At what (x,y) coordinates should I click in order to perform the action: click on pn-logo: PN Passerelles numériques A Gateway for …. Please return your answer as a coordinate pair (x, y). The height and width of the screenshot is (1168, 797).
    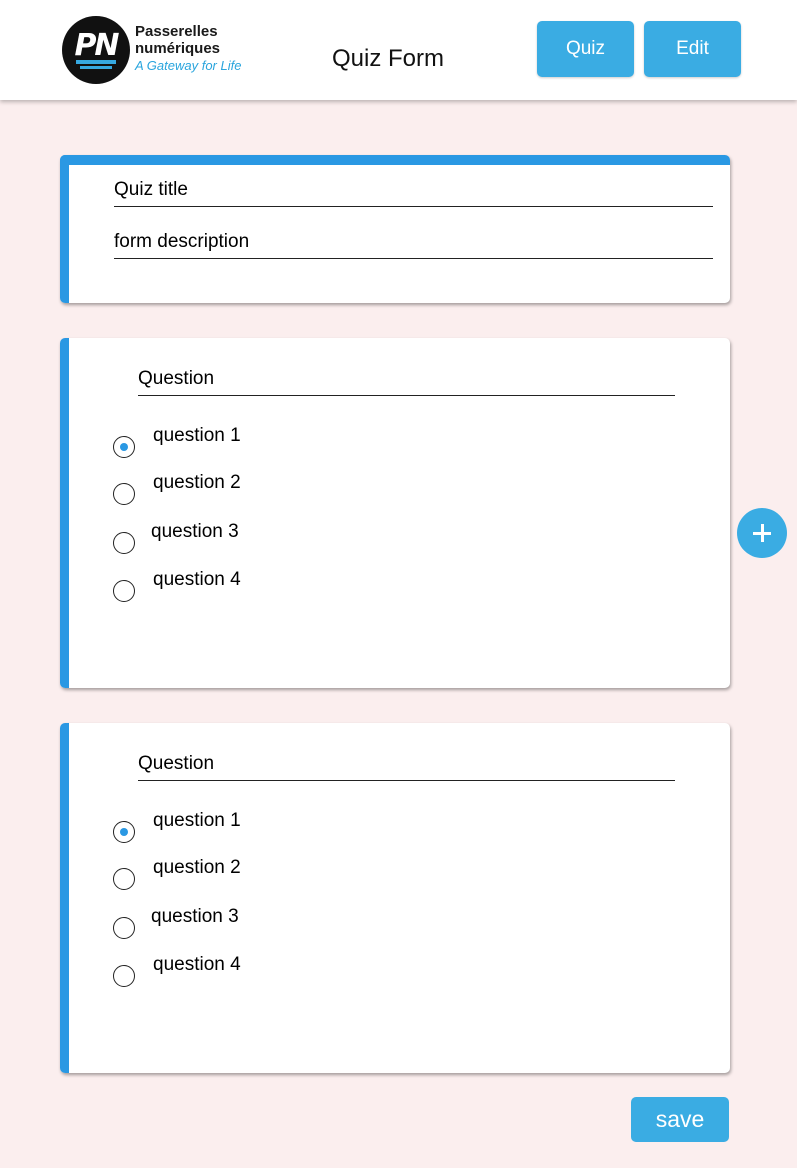
    Looking at the image, I should click on (162, 51).